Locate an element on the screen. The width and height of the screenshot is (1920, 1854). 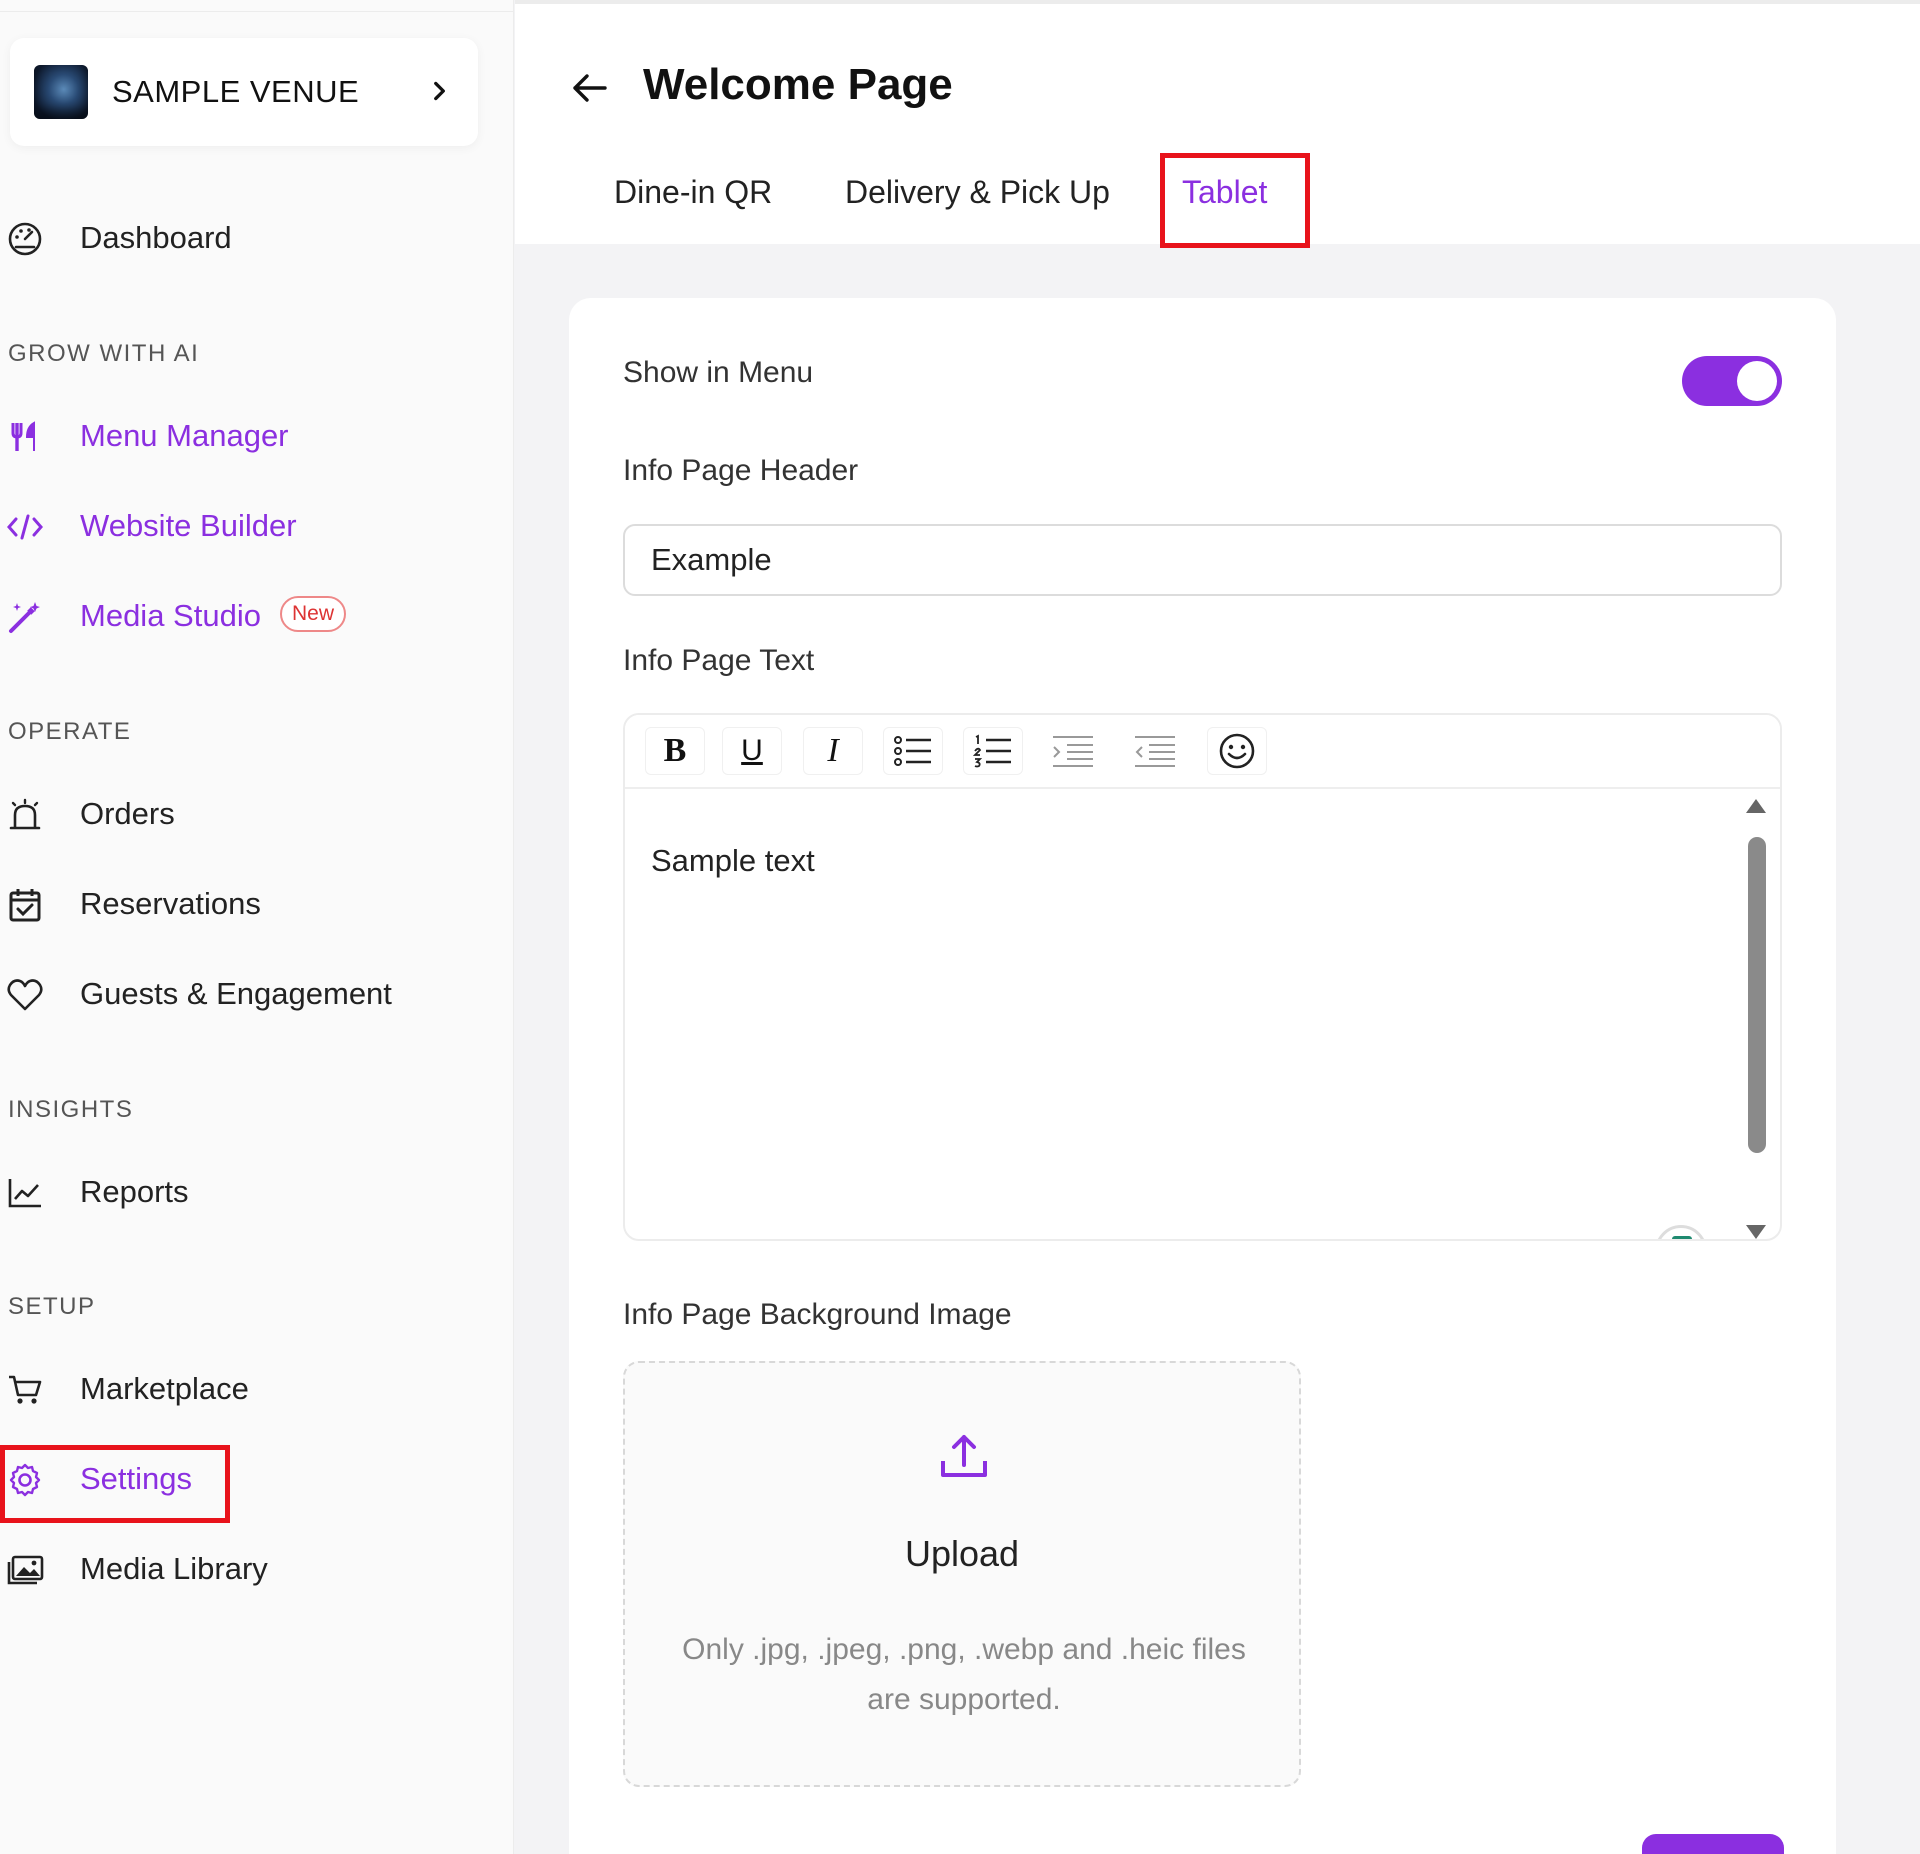
sidebar-item-menu-manager: Menu Manager is located at coordinates (240, 436).